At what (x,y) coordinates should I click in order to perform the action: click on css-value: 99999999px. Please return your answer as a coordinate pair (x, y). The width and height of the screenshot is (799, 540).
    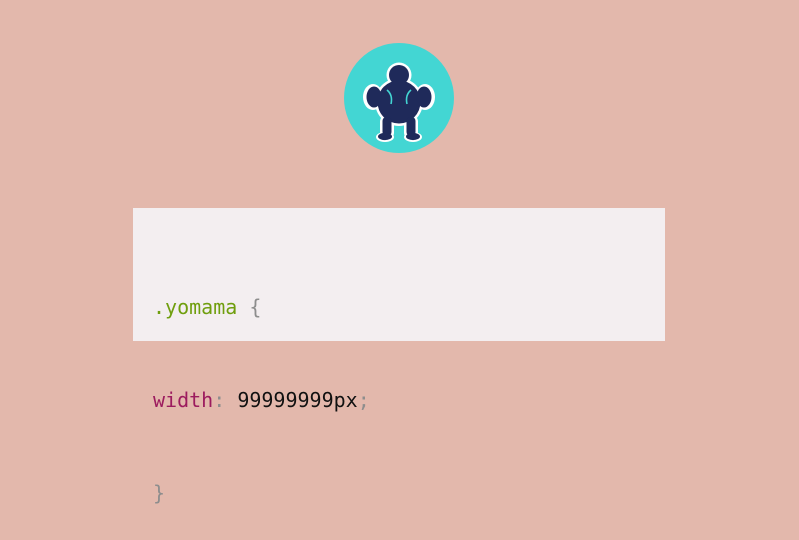
    Looking at the image, I should click on (297, 400).